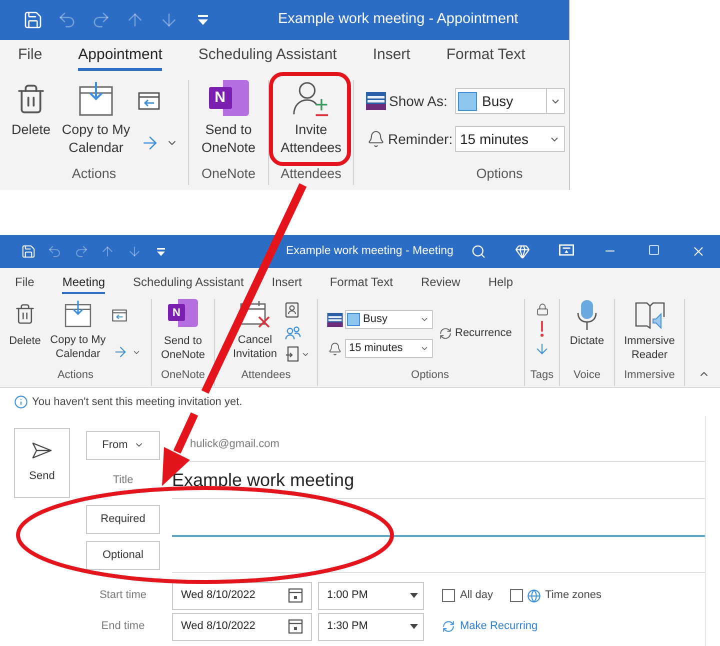  I want to click on info-message: You haven't sent this meeting invitation yet., so click(137, 402).